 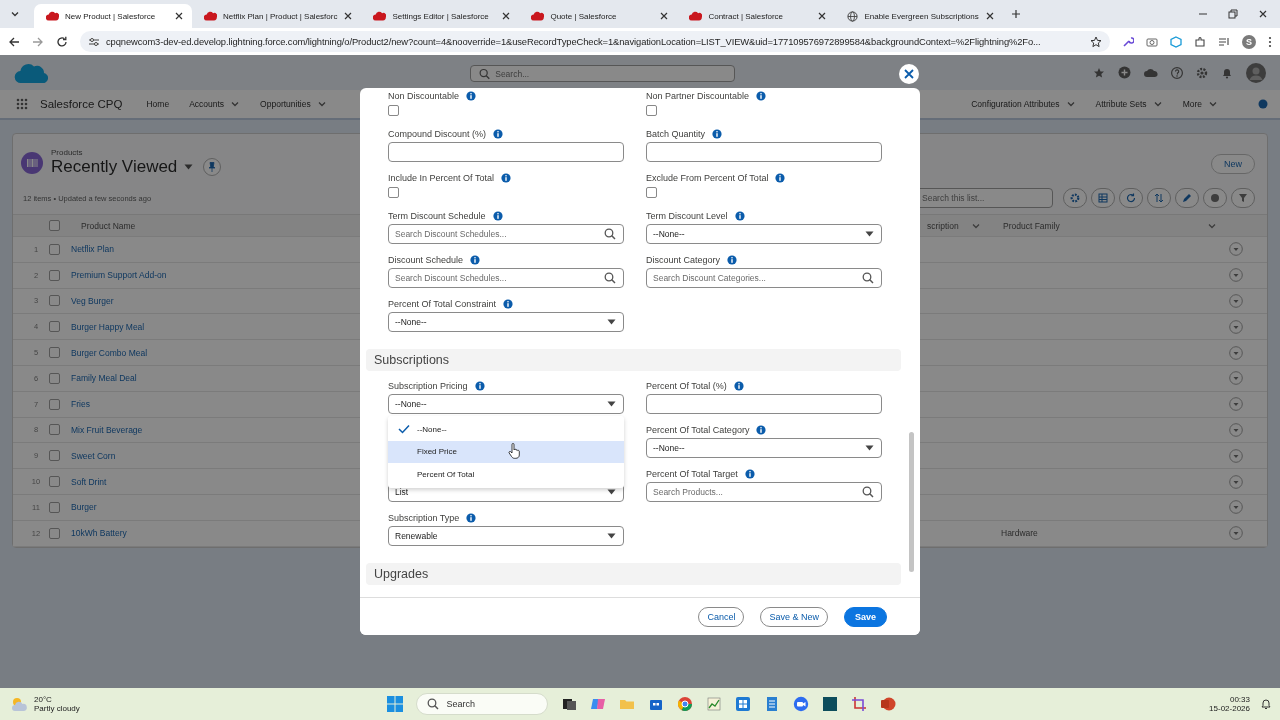 I want to click on notification-icon, so click(x=1266, y=704).